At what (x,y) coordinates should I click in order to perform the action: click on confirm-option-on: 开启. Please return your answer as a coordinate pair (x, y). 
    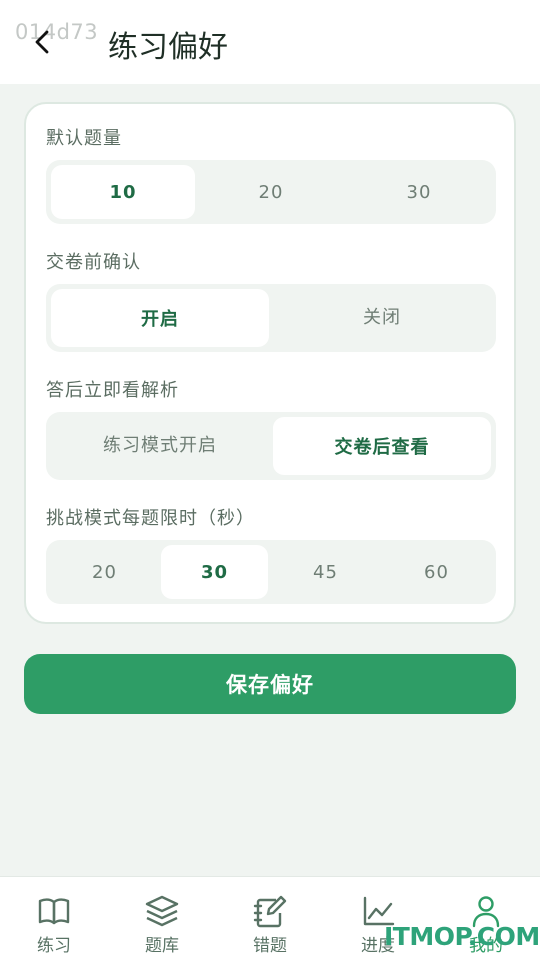
    Looking at the image, I should click on (160, 318).